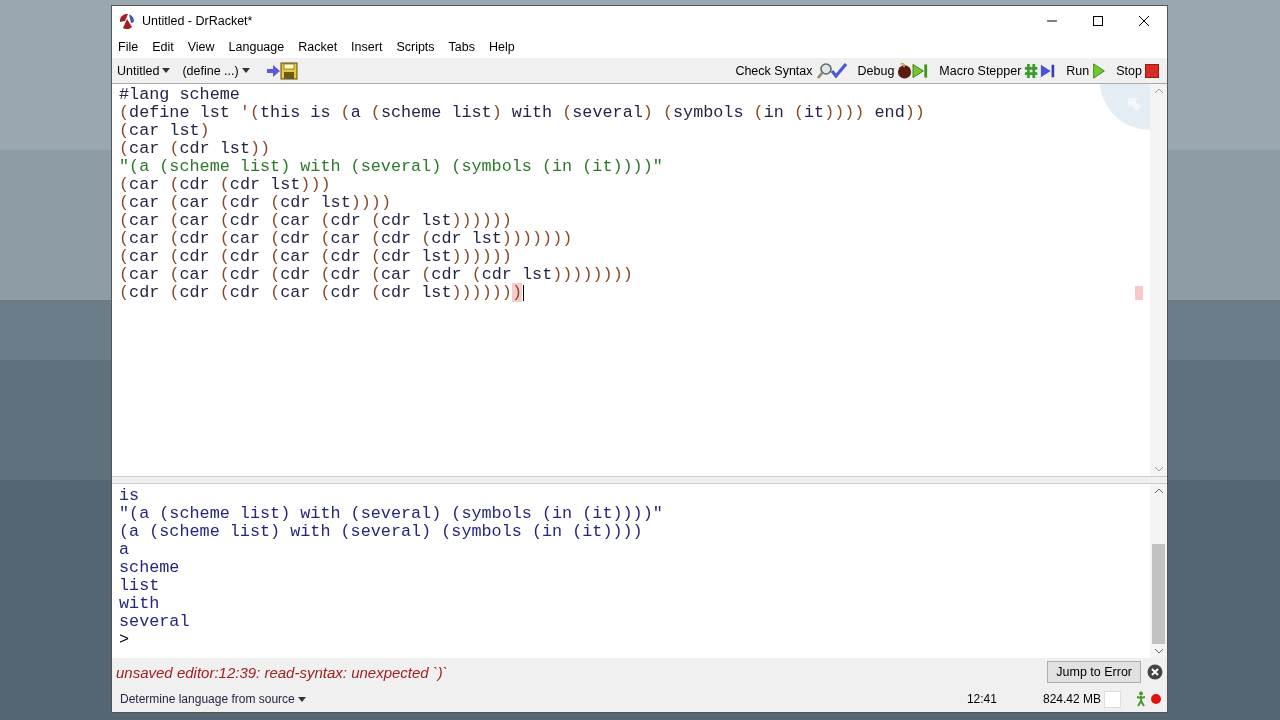 The height and width of the screenshot is (720, 1280). I want to click on toolbar-button: Debug, so click(893, 70).